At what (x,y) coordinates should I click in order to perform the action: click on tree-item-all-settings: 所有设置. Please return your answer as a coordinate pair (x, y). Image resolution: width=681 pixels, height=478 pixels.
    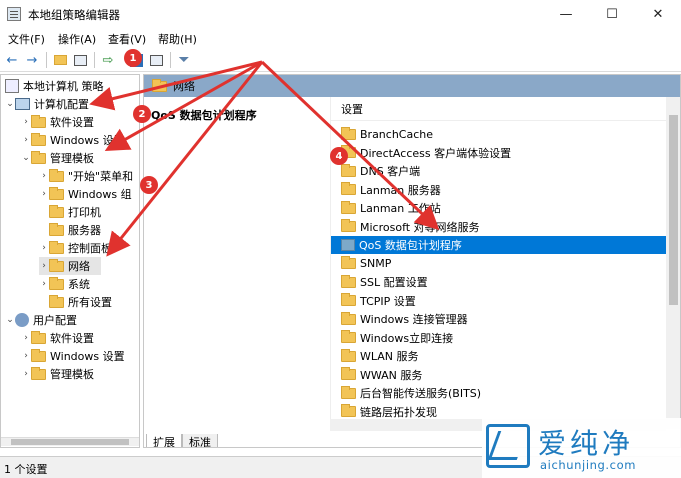
    Looking at the image, I should click on (80, 302).